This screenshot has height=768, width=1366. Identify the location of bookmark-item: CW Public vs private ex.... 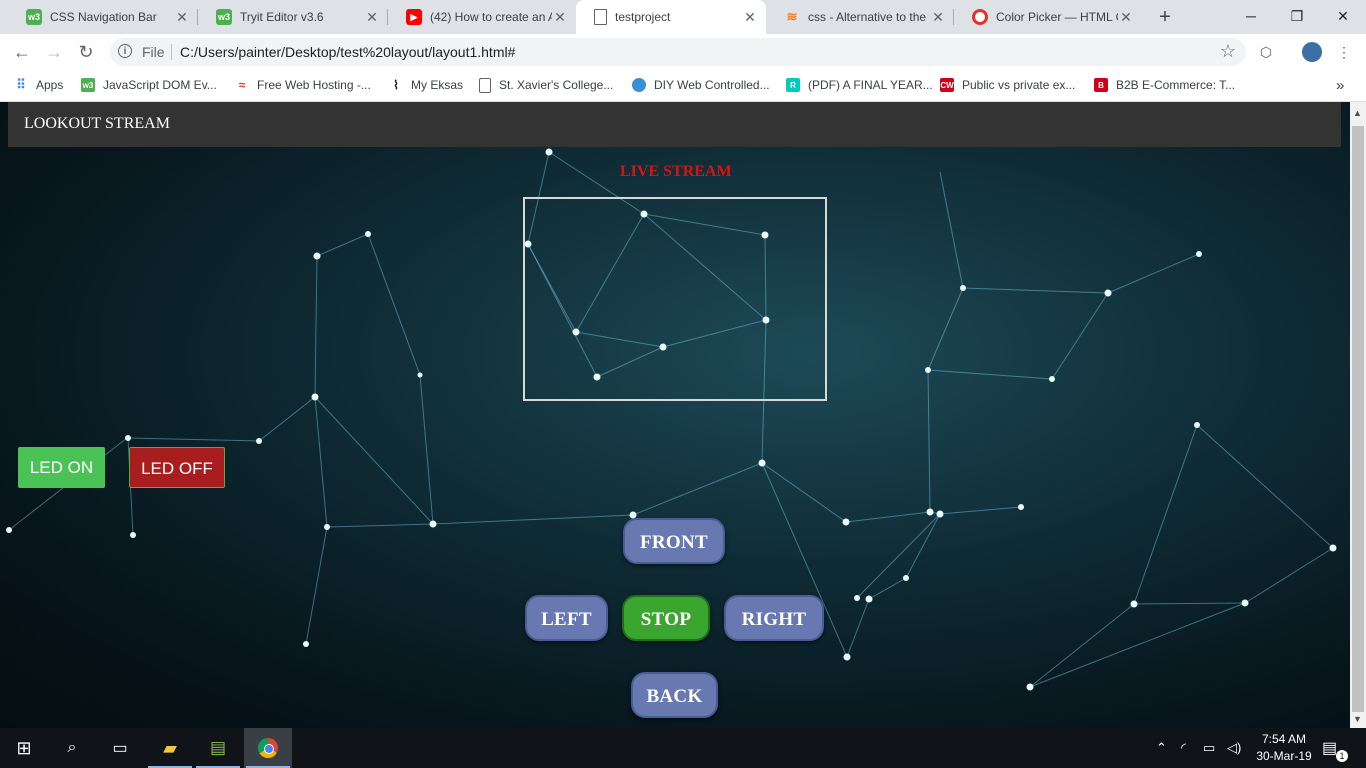
(1007, 85).